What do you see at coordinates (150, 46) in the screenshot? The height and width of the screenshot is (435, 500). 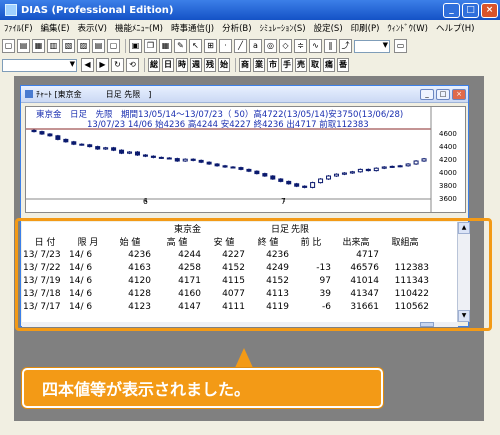 I see `copy-icon: ❐` at bounding box center [150, 46].